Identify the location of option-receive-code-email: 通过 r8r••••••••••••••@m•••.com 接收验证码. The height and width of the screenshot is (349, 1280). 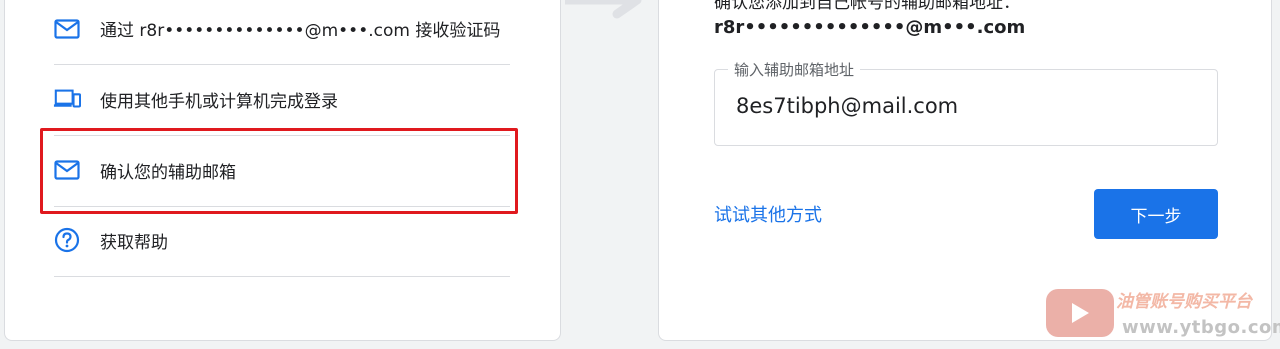
(280, 28).